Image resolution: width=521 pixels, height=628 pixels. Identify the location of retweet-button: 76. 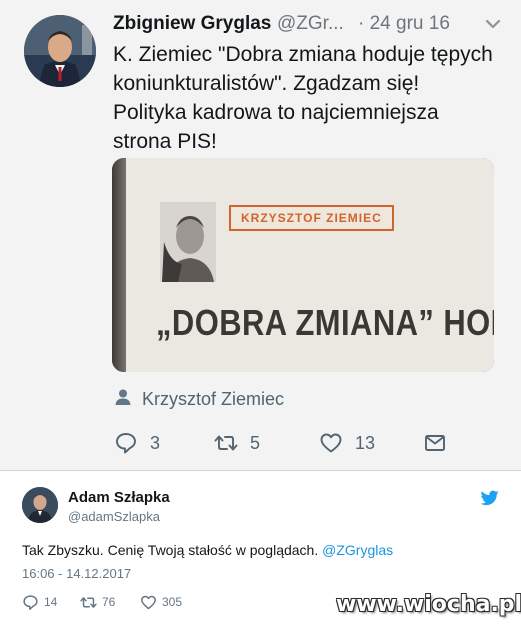
(97, 602).